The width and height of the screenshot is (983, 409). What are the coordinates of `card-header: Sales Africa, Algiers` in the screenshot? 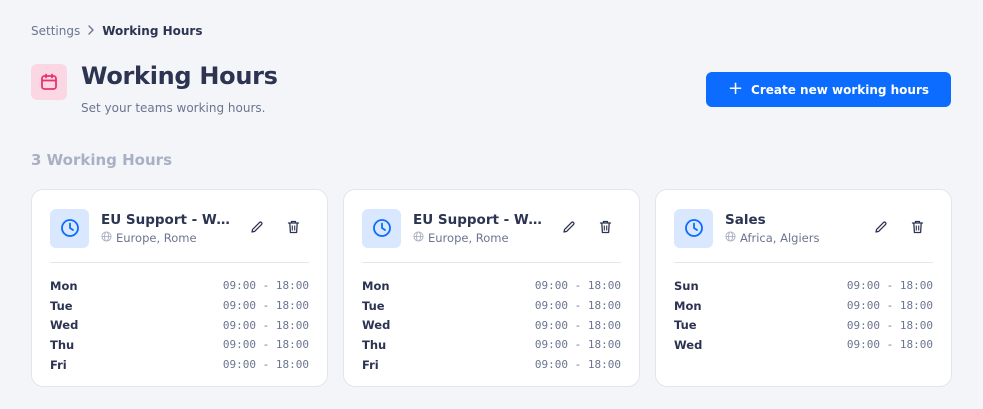 It's located at (803, 228).